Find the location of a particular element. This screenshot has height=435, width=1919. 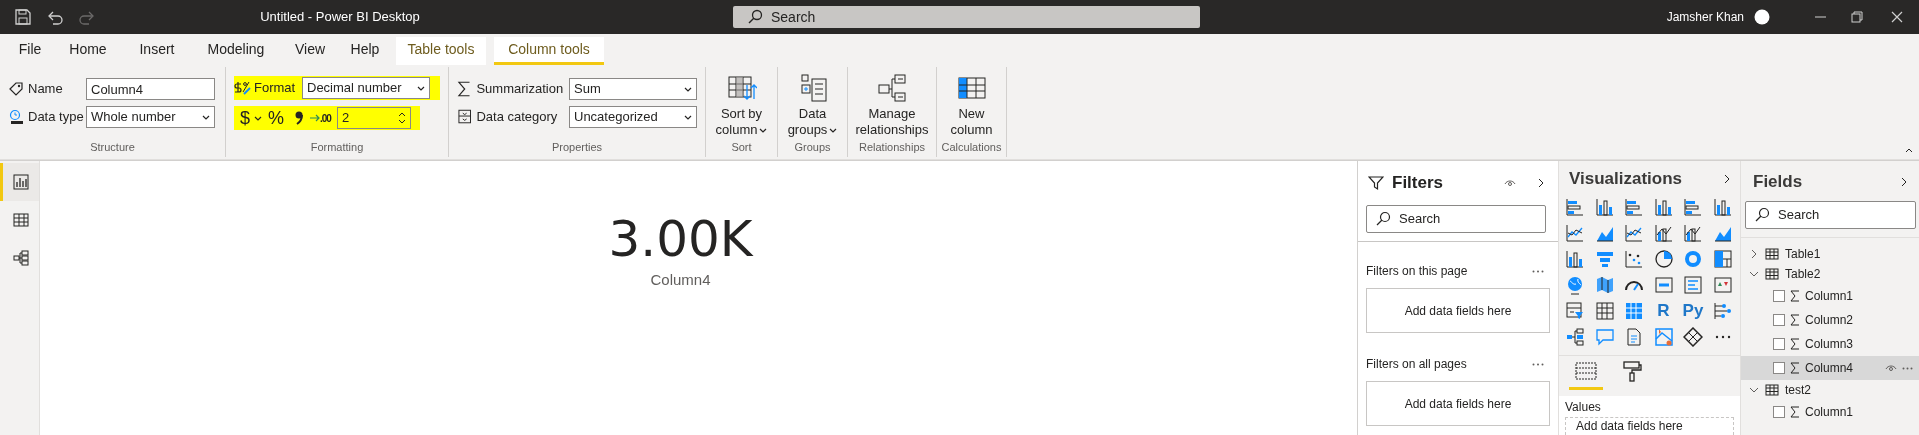

name-input: Column4 is located at coordinates (150, 89).